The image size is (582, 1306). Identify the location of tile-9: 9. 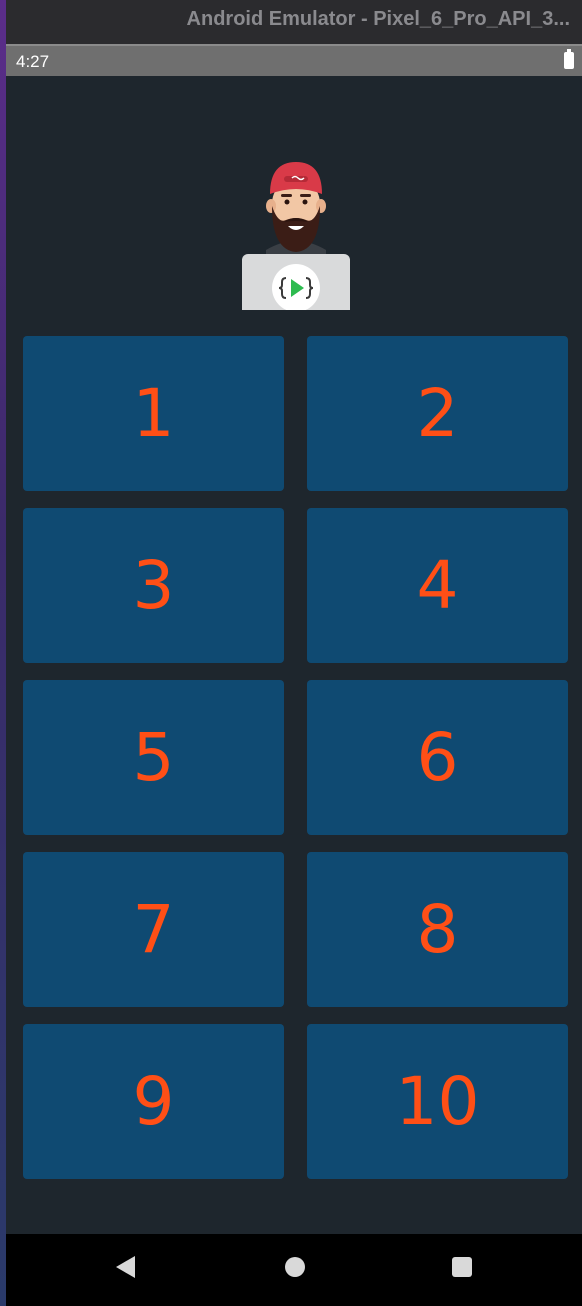
(153, 1101).